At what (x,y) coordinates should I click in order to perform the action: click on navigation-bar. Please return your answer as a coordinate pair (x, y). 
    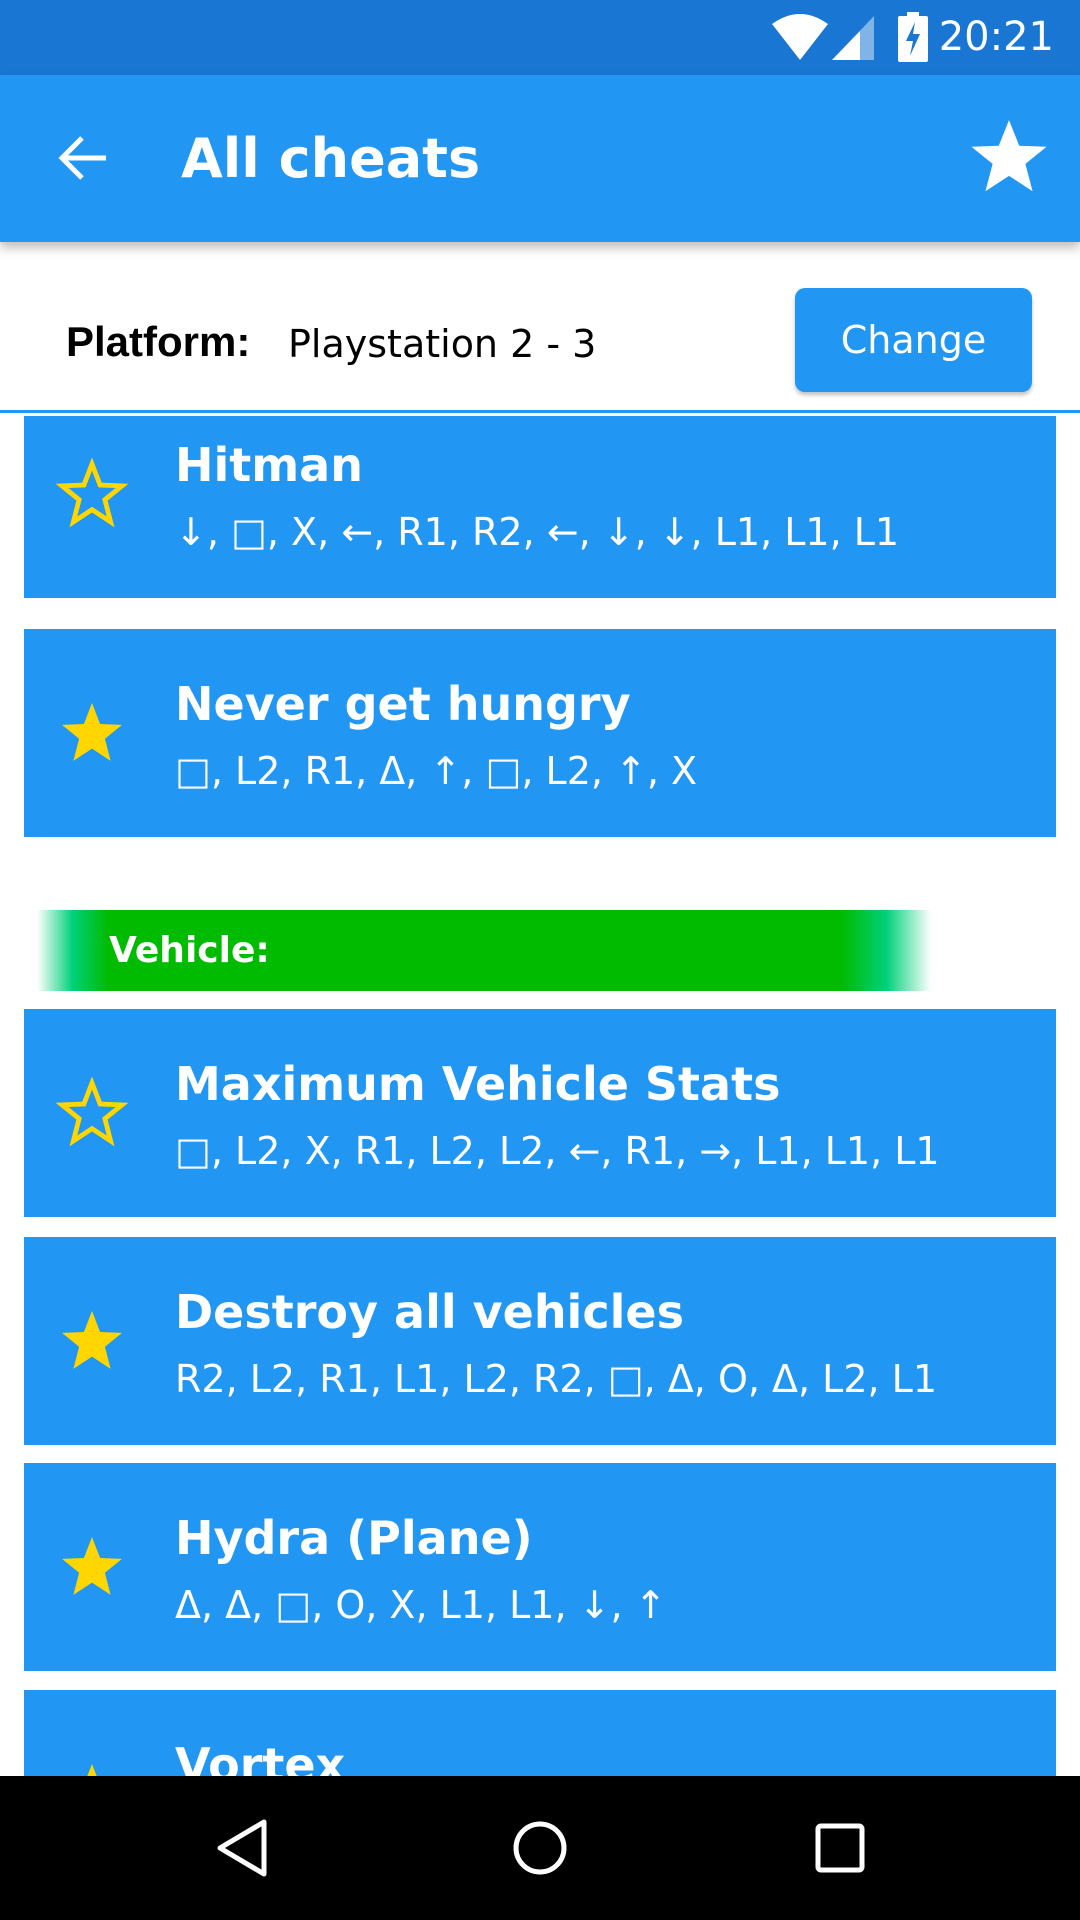
    Looking at the image, I should click on (540, 1848).